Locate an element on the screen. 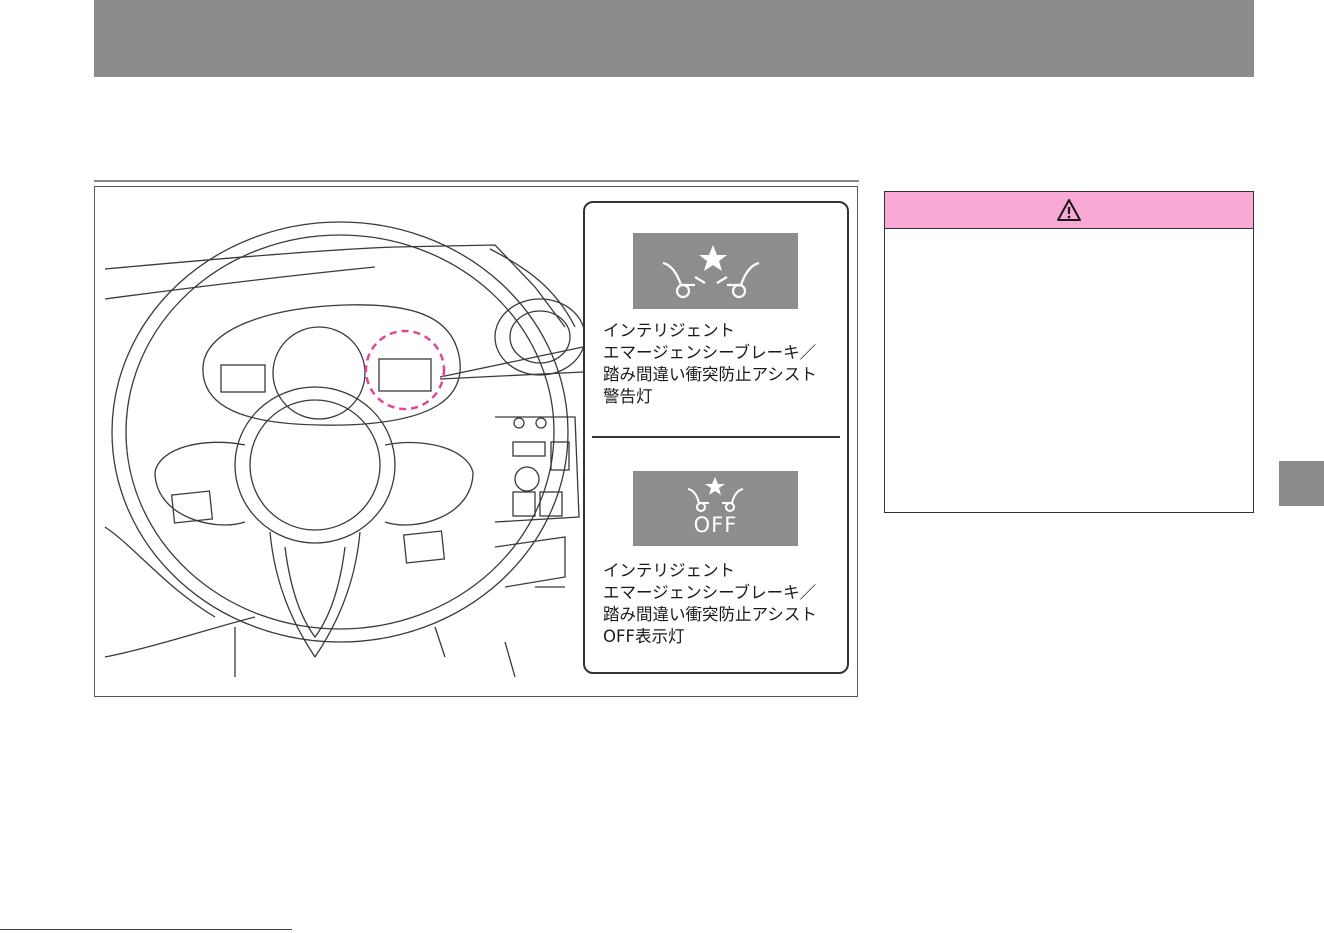 Image resolution: width=1324 pixels, height=933 pixels. collision-off-indicator: OFF is located at coordinates (715, 508).